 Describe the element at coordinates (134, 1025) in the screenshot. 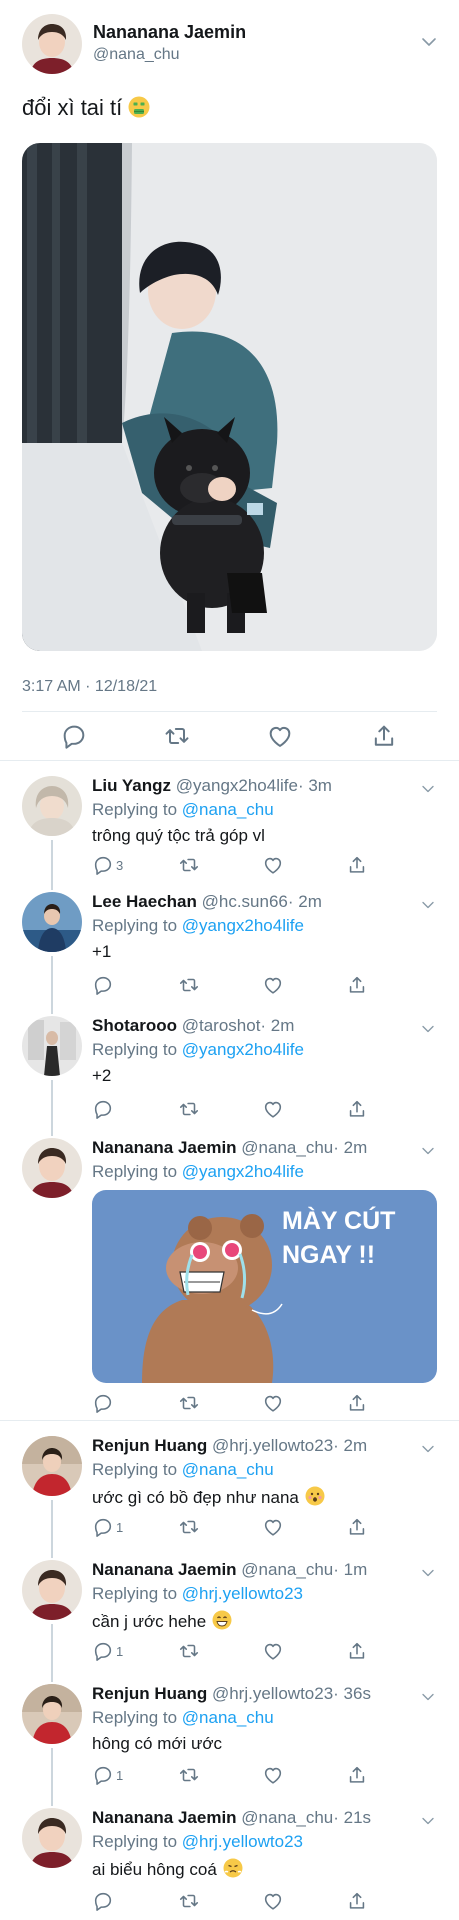

I see `display-name: Shotarooo` at that location.